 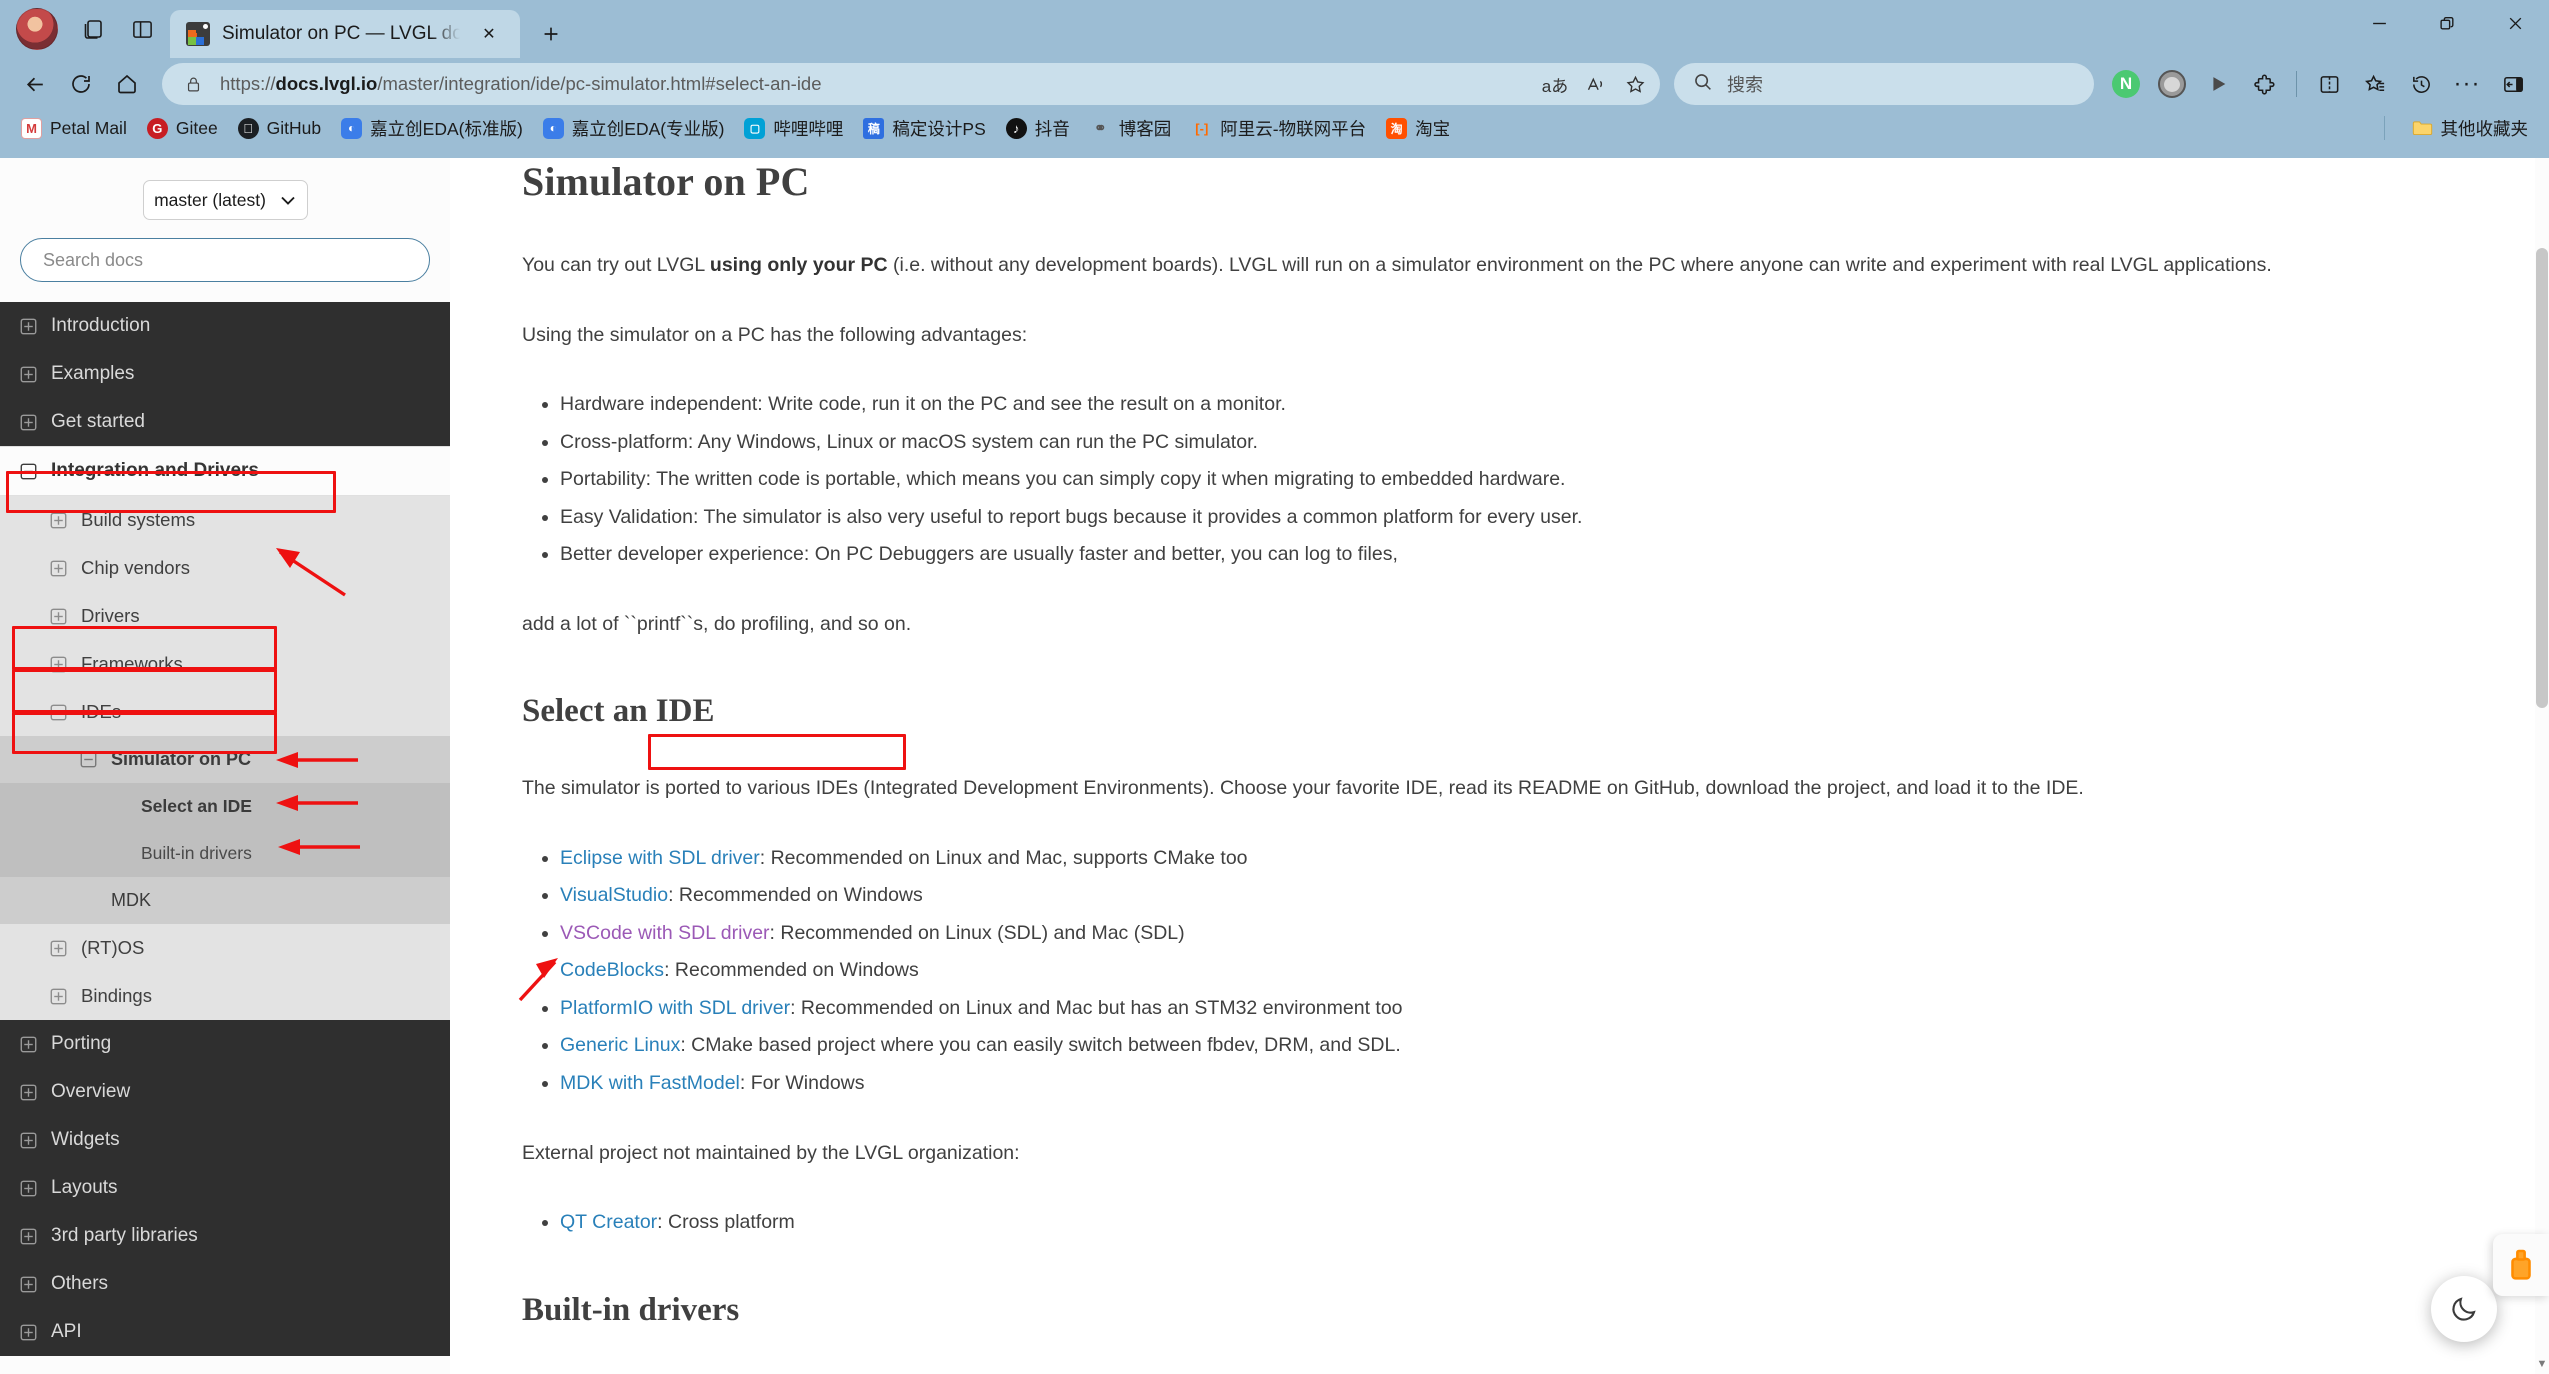 I want to click on scrollbar-thumb, so click(x=2542, y=478).